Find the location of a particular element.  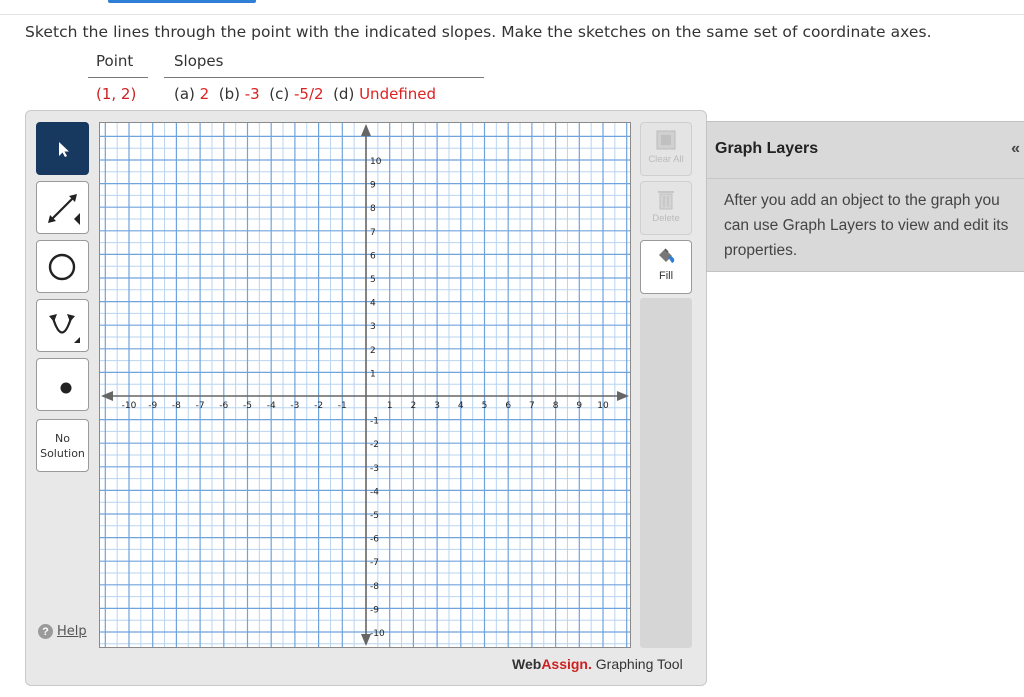

delete-label: Delete is located at coordinates (666, 218).